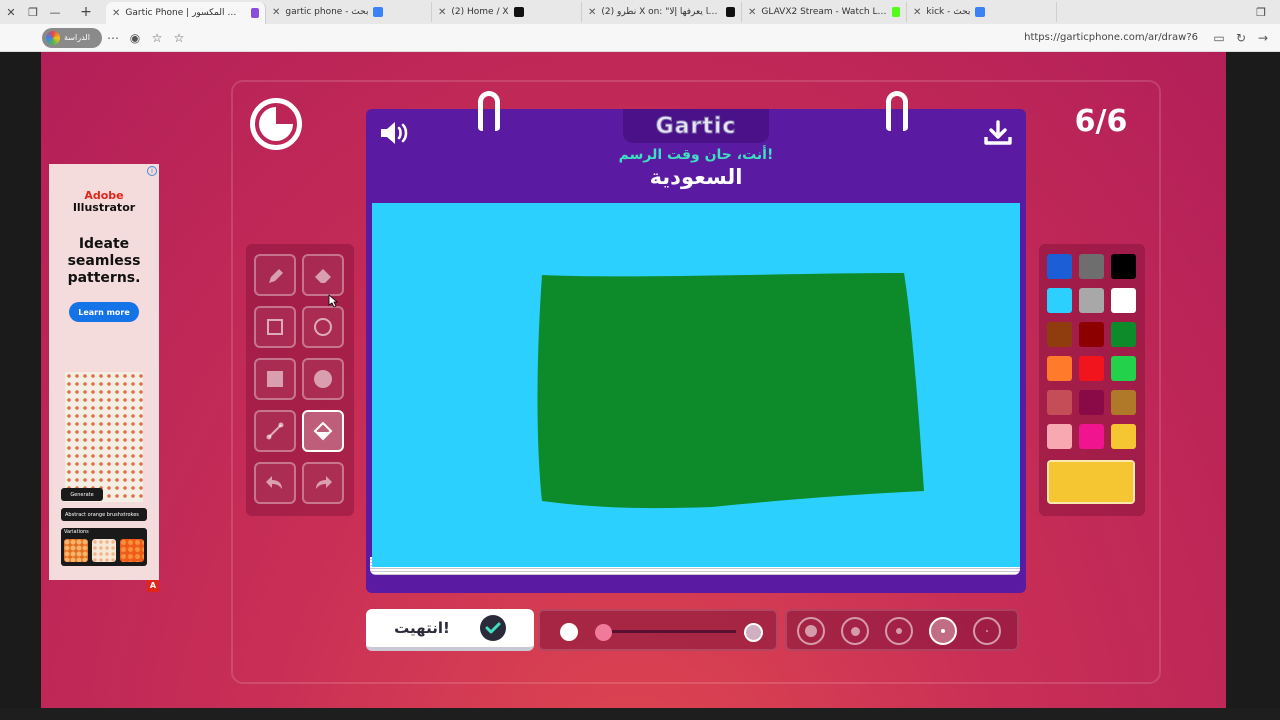 This screenshot has height=720, width=1280. What do you see at coordinates (104, 514) in the screenshot?
I see `ad-prompt-text: Abstract orange brushstrokes` at bounding box center [104, 514].